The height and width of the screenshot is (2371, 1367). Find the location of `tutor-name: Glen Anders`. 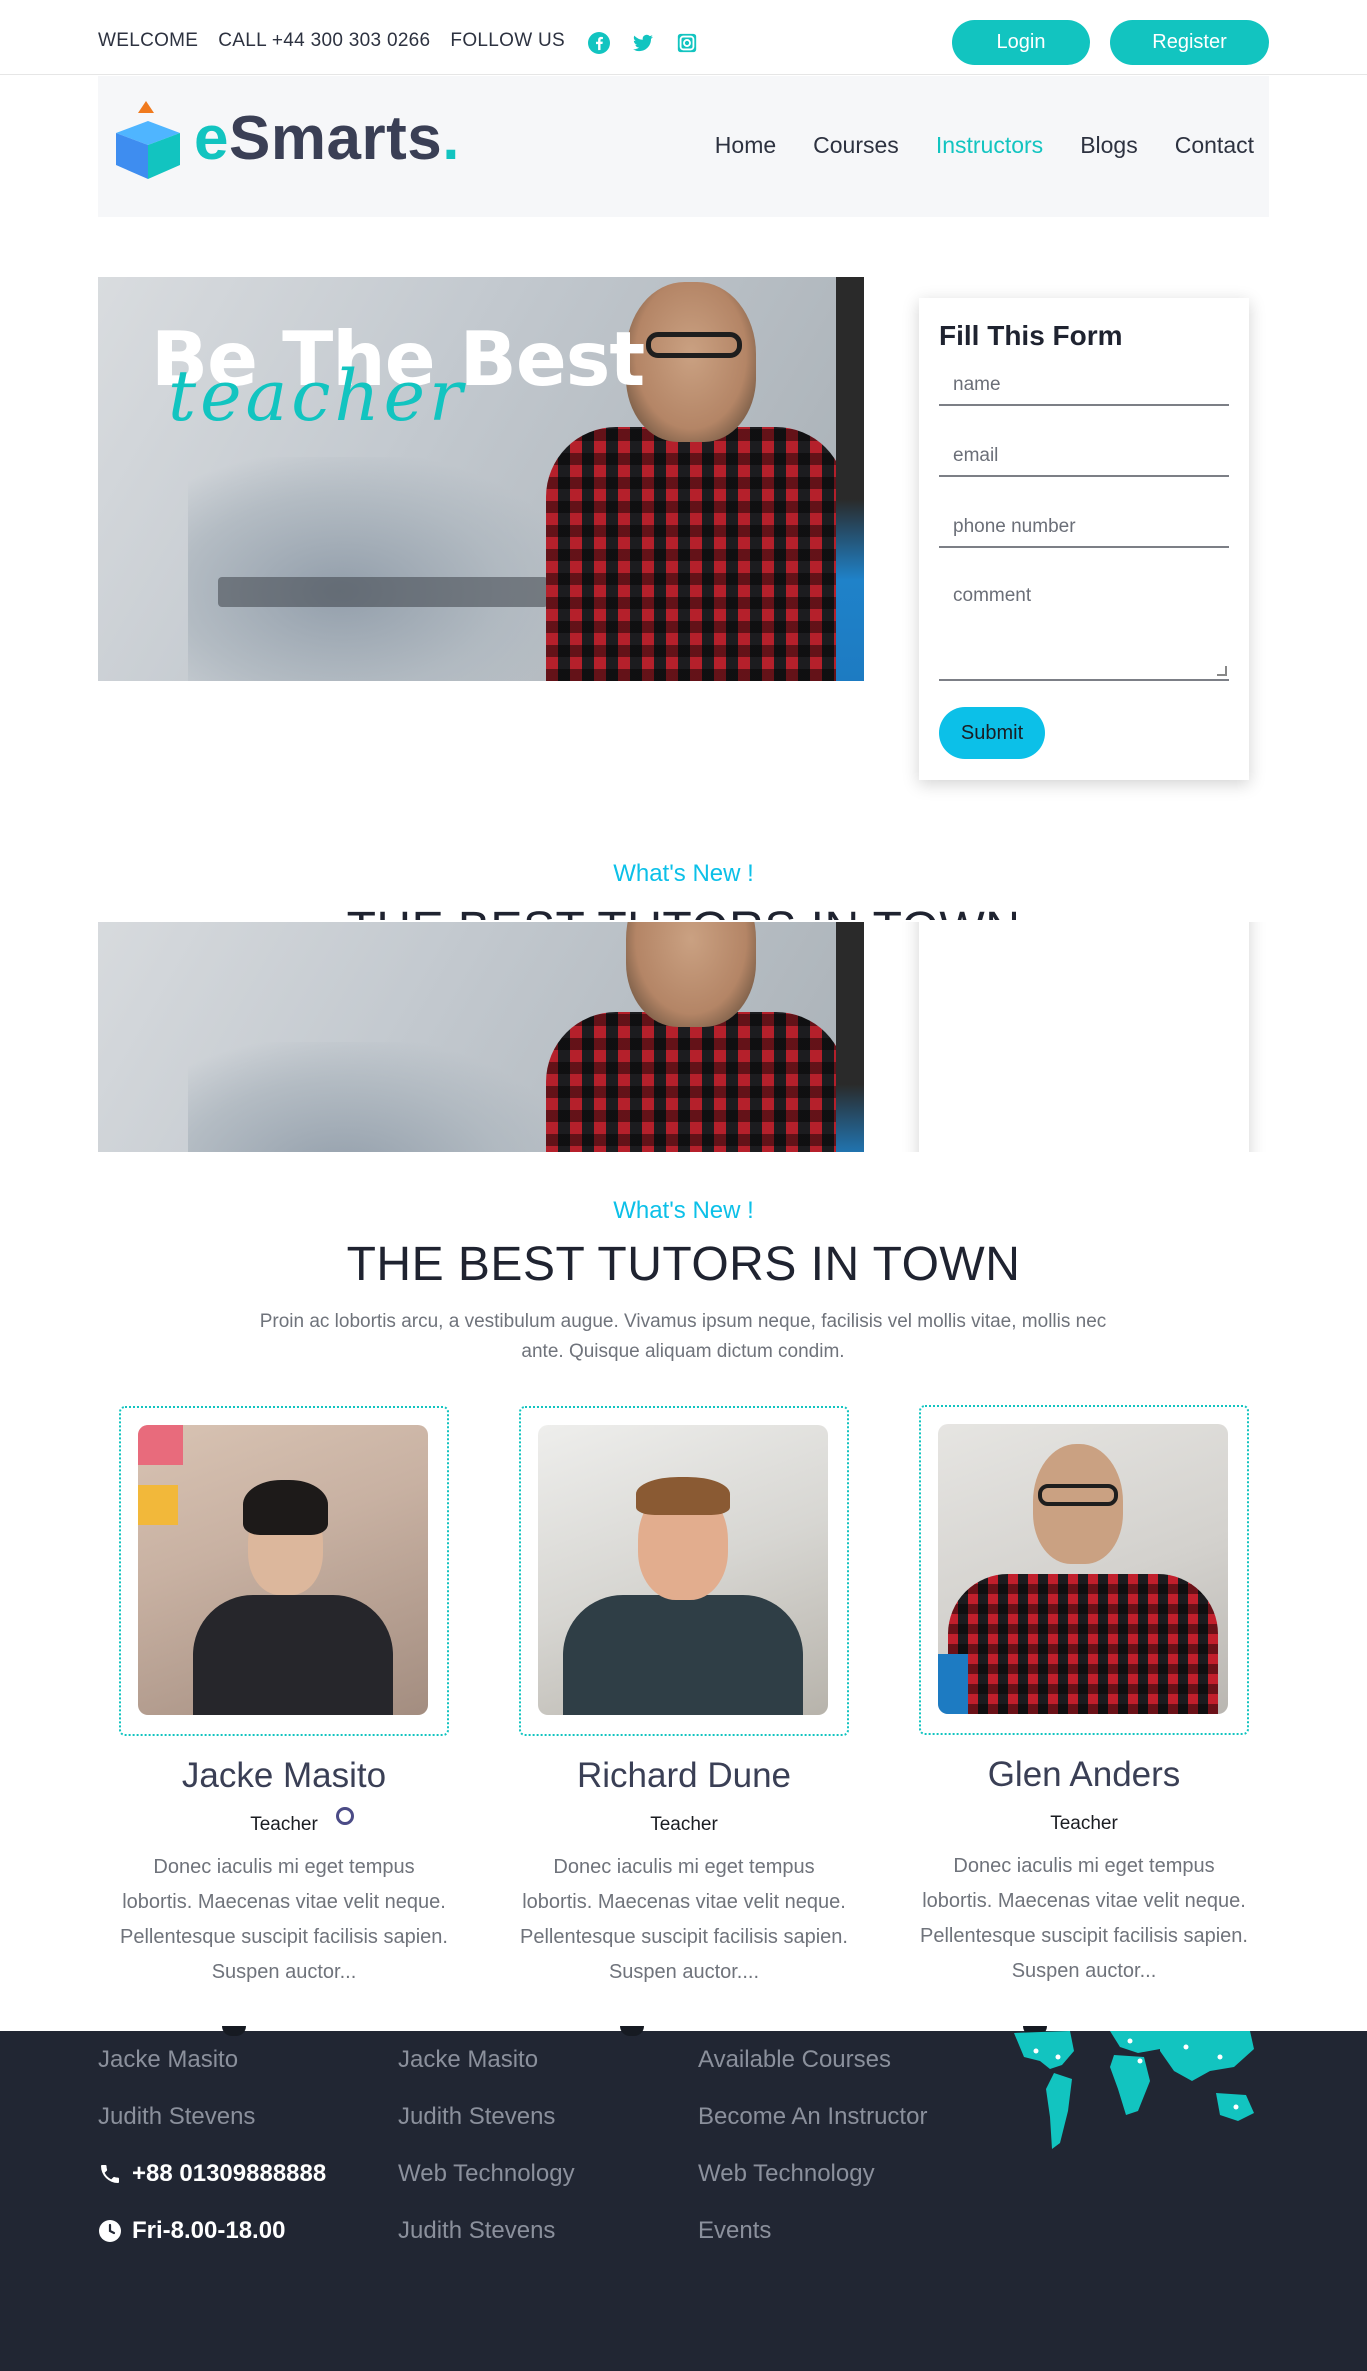

tutor-name: Glen Anders is located at coordinates (1084, 1774).